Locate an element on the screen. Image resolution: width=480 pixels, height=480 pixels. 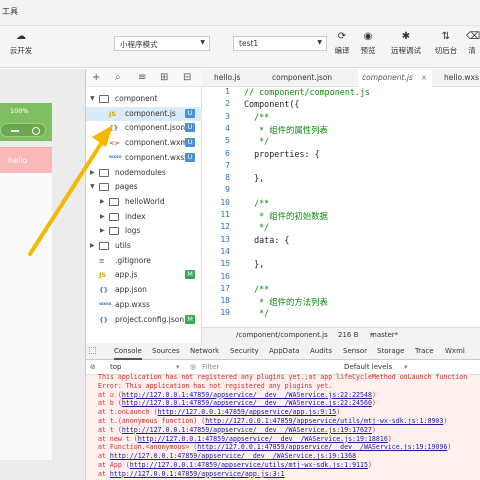
tab-component-json: component.json is located at coordinates (313, 78).